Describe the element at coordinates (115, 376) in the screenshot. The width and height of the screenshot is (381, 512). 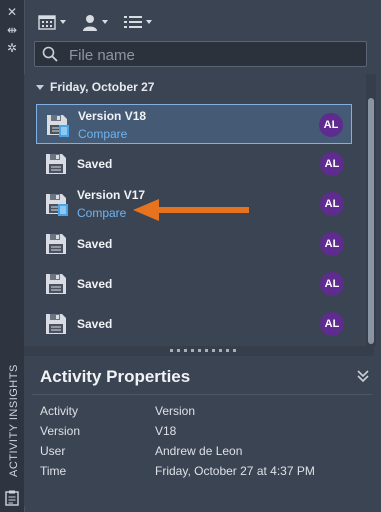
I see `properties-title: Activity Properties` at that location.